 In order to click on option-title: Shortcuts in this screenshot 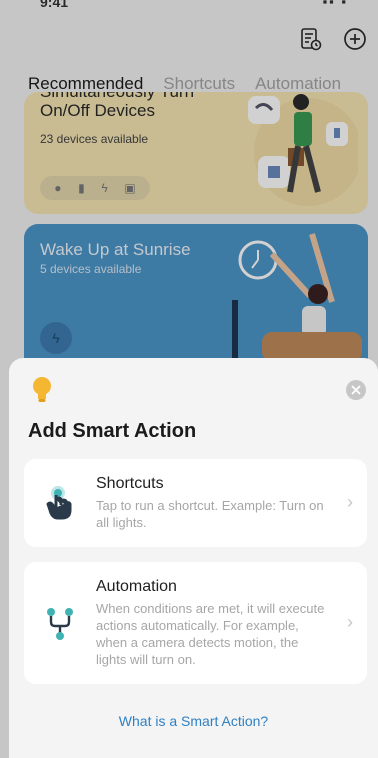, I will do `click(130, 483)`.